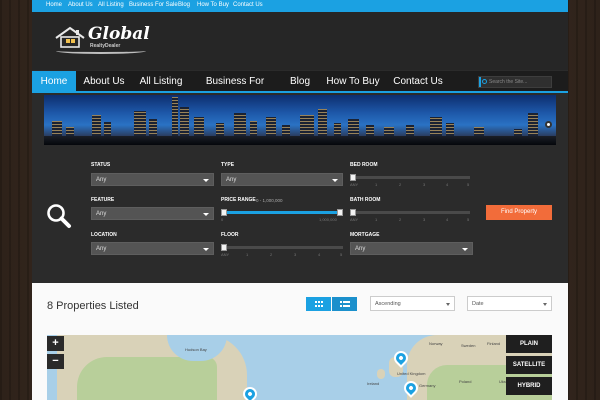 The image size is (600, 400). Describe the element at coordinates (494, 343) in the screenshot. I see `map-label: Finland` at that location.